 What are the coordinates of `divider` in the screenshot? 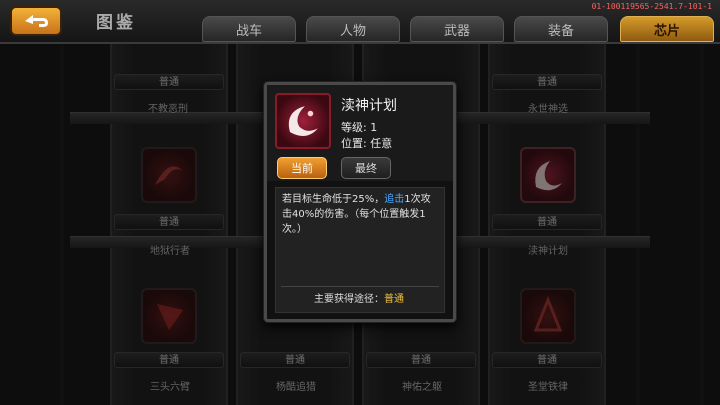 It's located at (360, 286).